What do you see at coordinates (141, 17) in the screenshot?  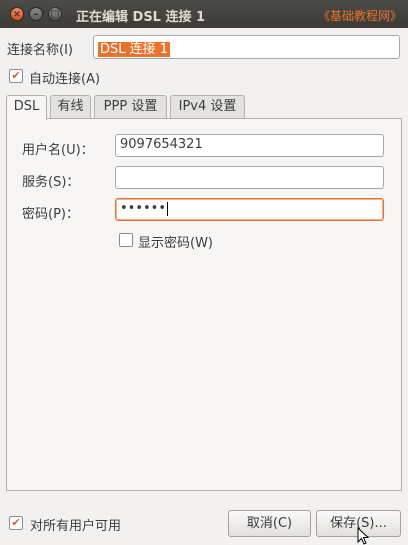 I see `window-title: 正在编辑 DSL 连接 1` at bounding box center [141, 17].